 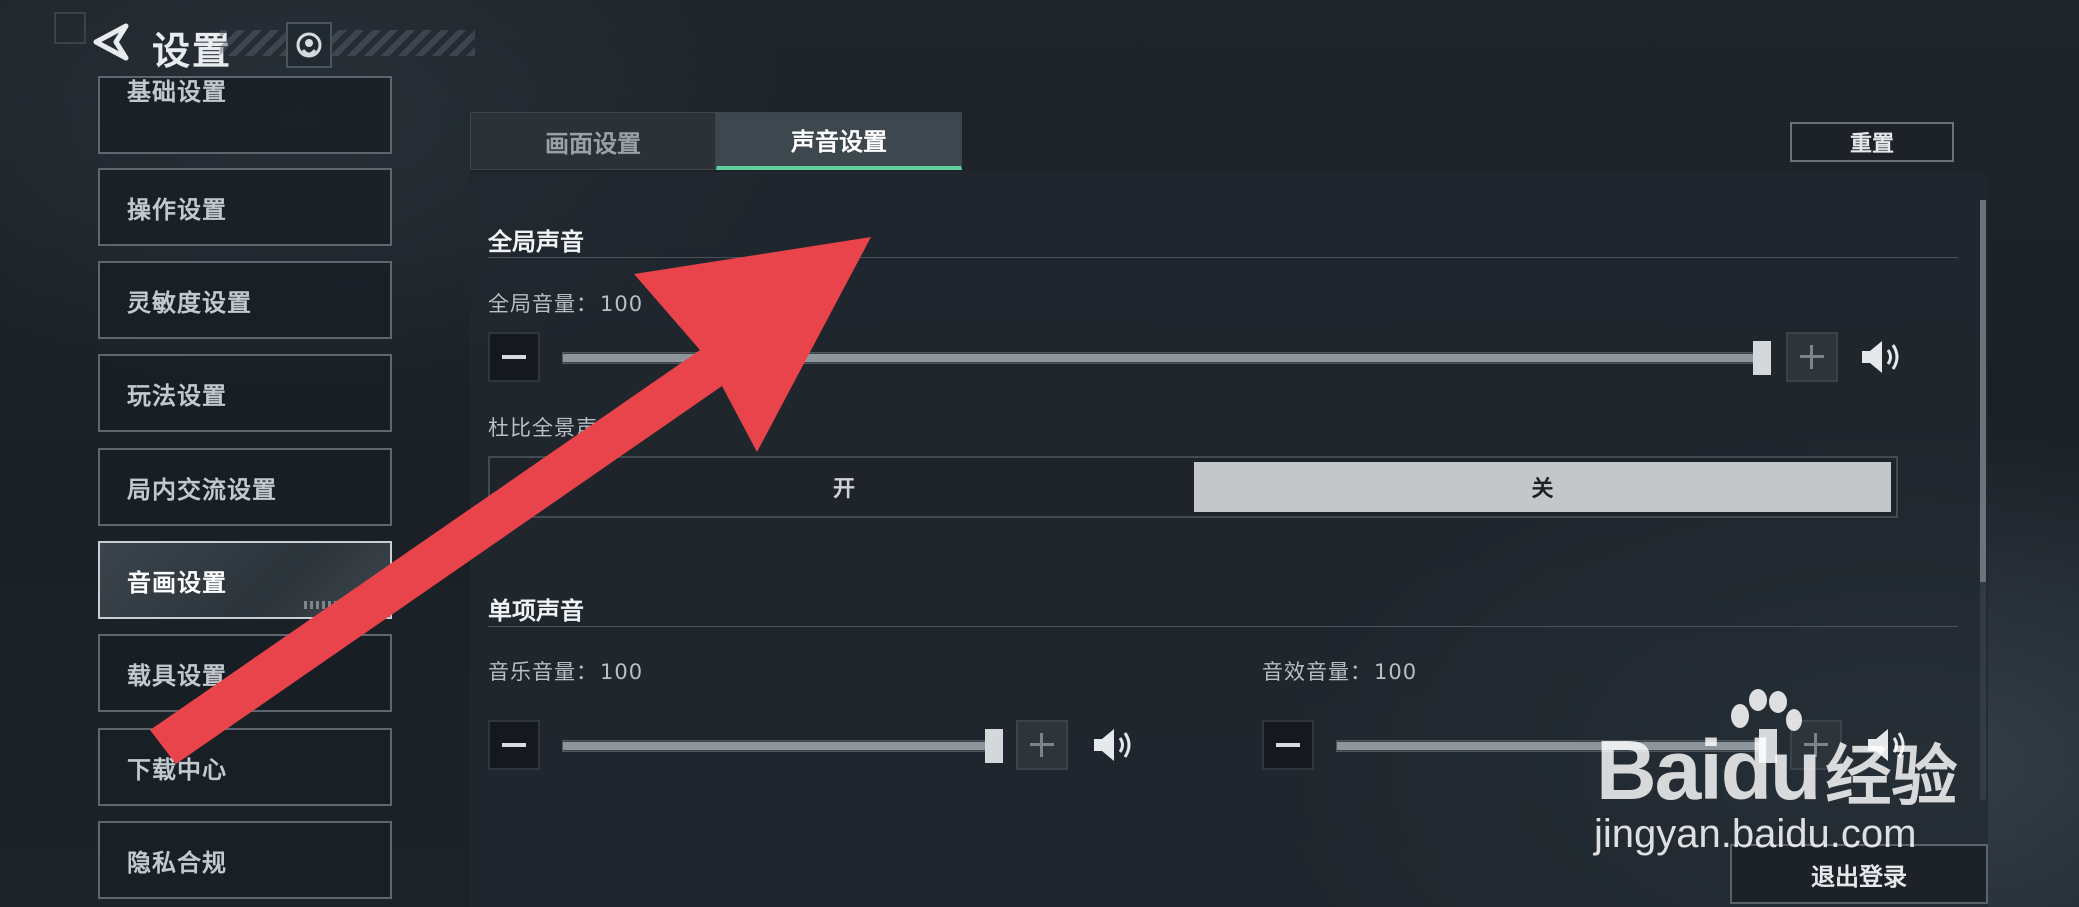 I want to click on global-sound-heading: 全局声音, so click(x=536, y=242).